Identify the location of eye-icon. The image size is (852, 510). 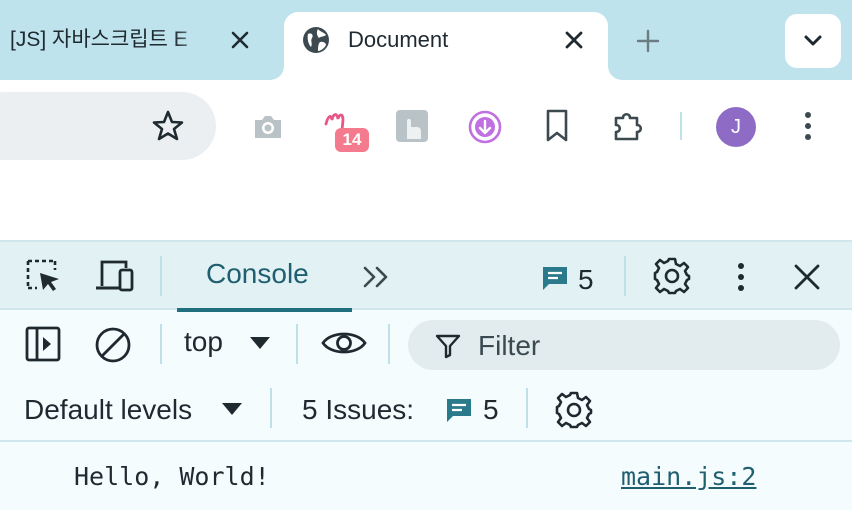
(344, 343).